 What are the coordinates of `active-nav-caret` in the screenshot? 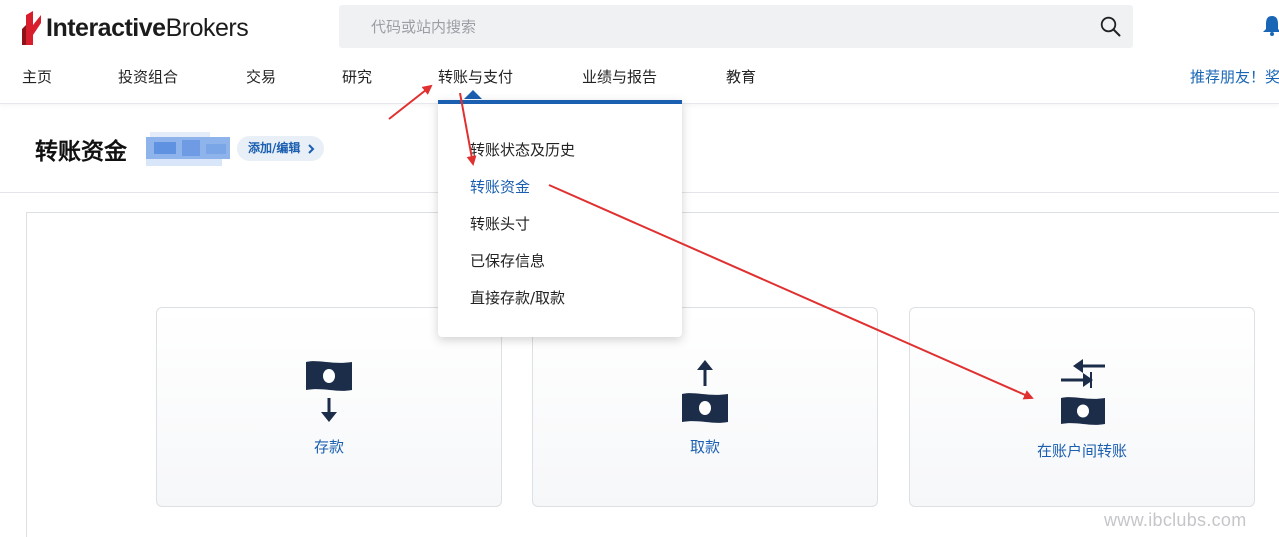 It's located at (473, 94).